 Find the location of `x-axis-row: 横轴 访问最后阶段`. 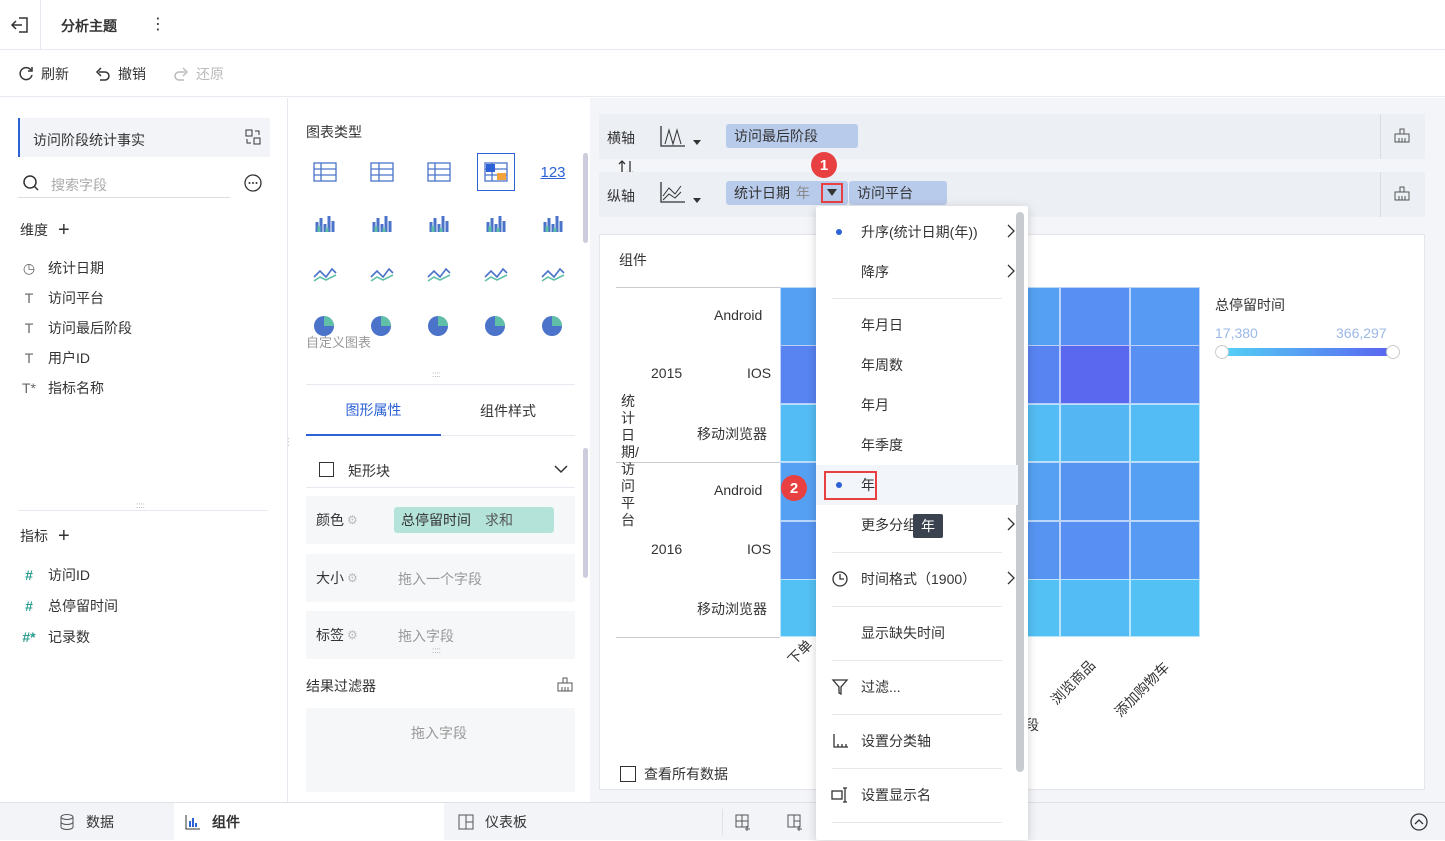

x-axis-row: 横轴 访问最后阶段 is located at coordinates (1012, 136).